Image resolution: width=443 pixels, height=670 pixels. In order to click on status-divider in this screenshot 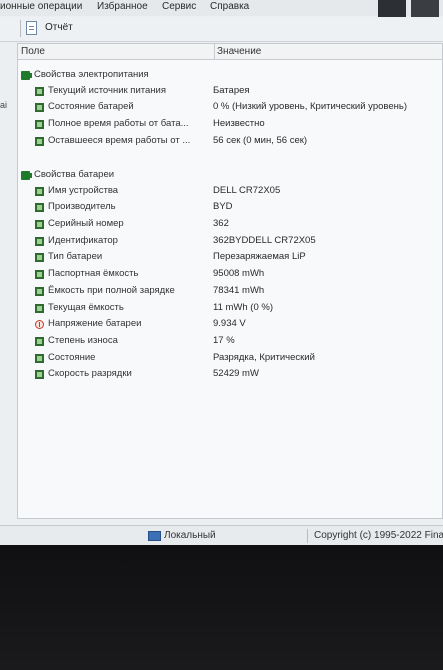, I will do `click(307, 536)`.